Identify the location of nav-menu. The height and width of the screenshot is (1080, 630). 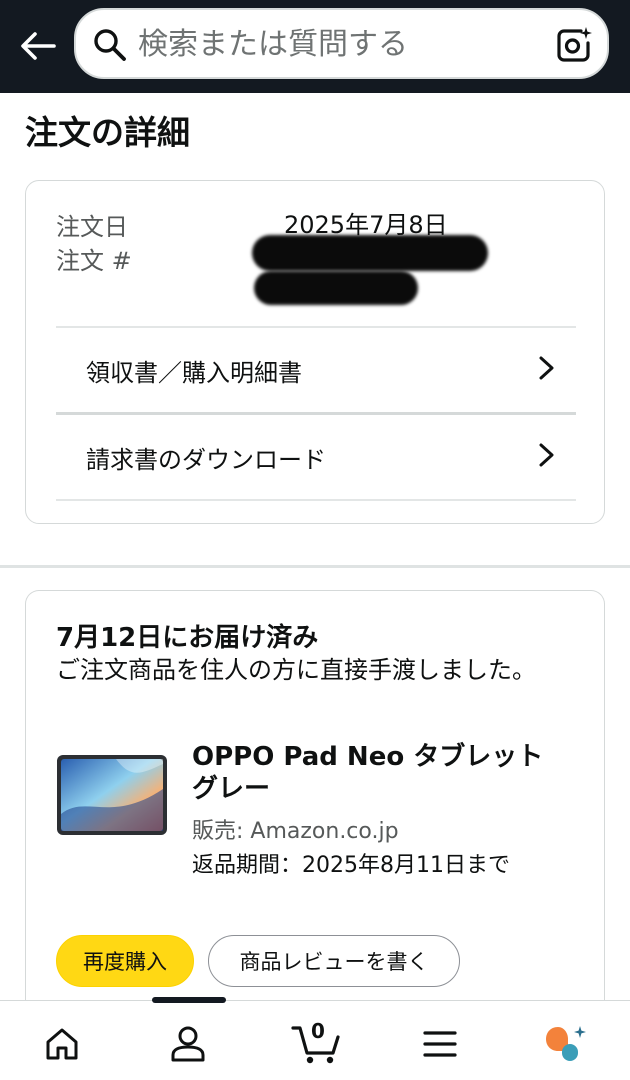
(440, 1044).